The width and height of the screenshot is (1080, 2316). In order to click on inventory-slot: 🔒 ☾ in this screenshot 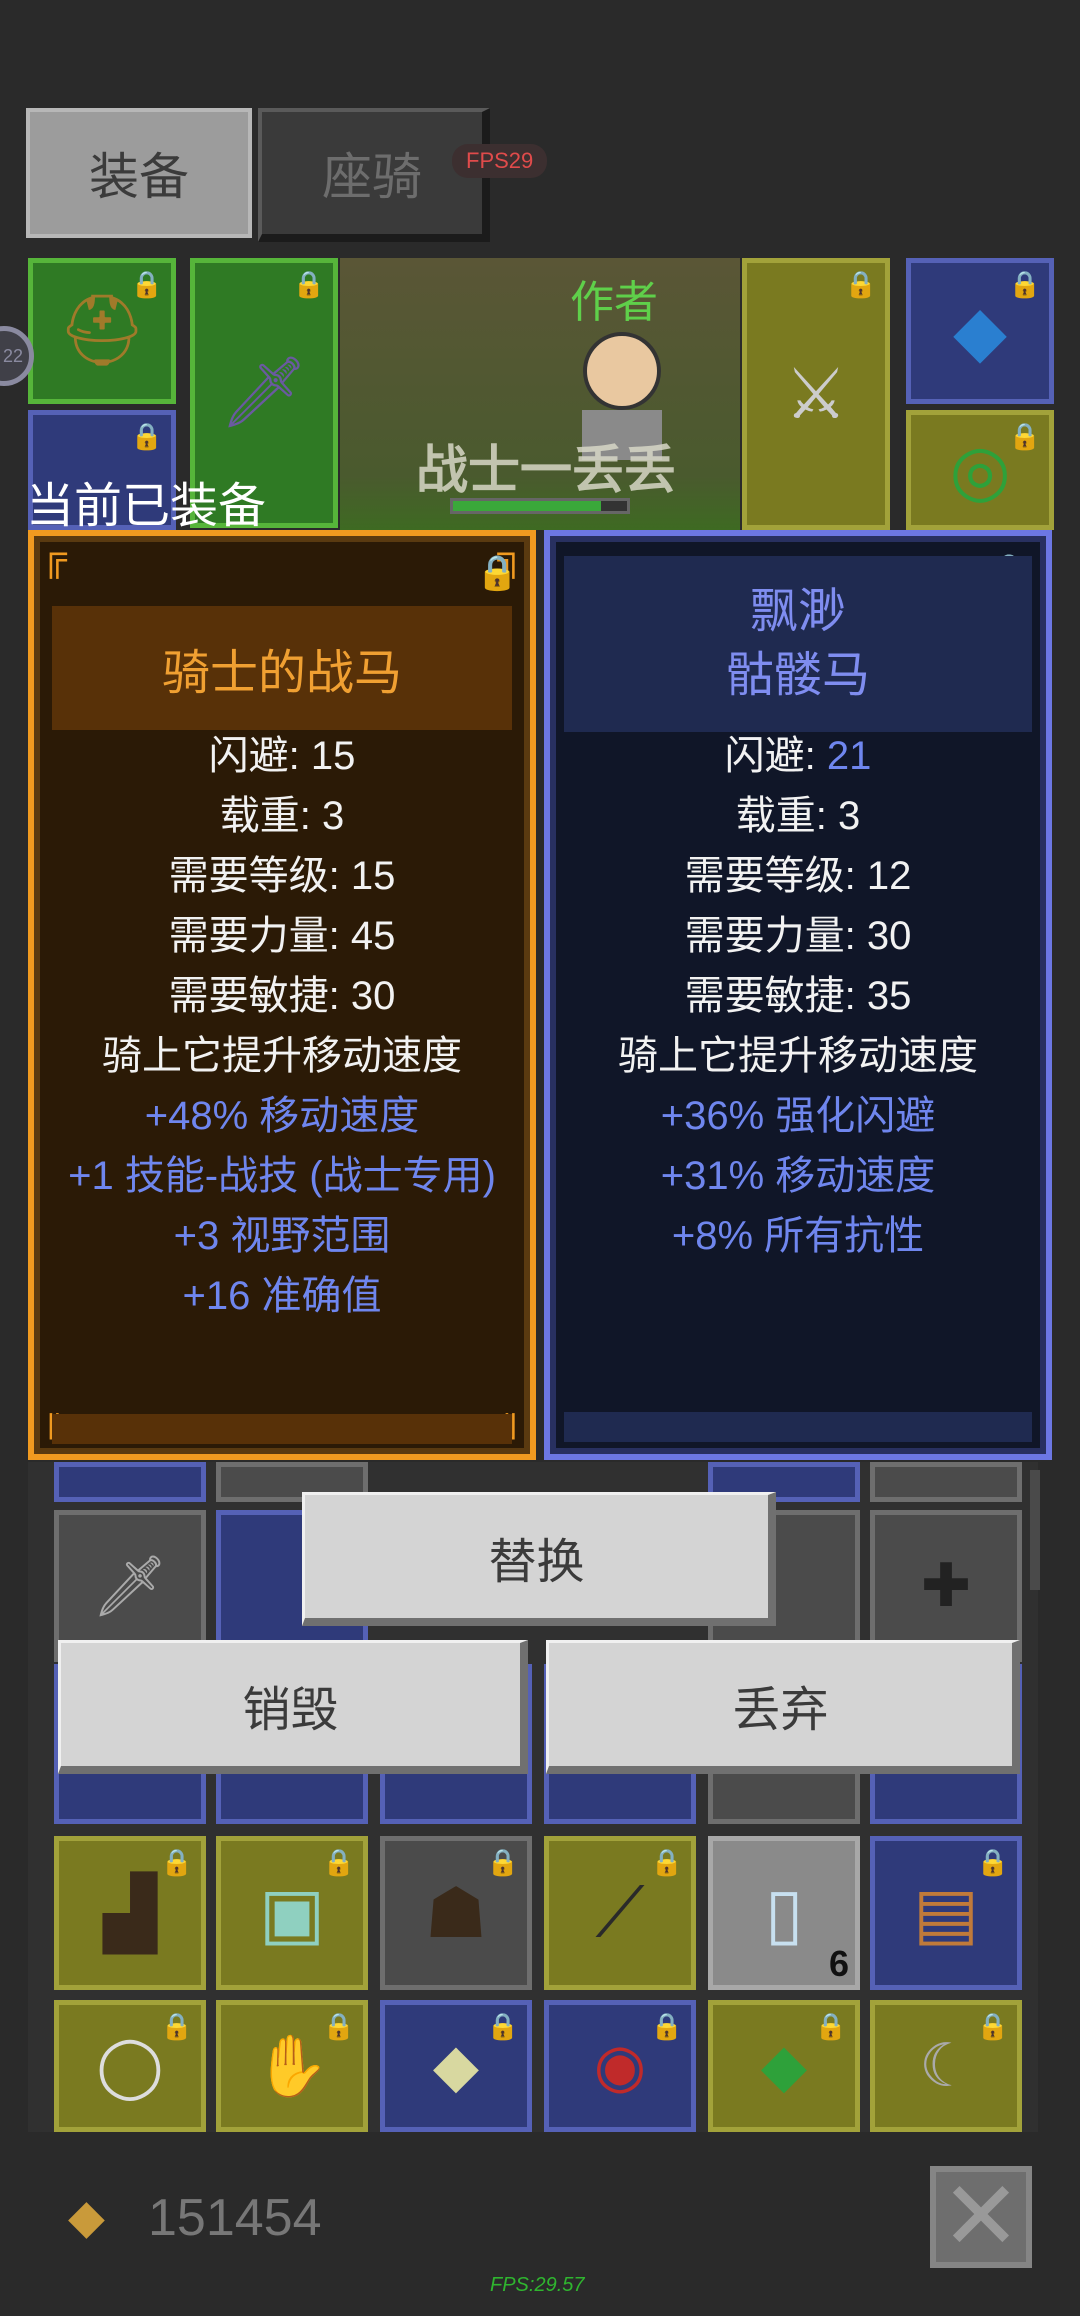, I will do `click(946, 2066)`.